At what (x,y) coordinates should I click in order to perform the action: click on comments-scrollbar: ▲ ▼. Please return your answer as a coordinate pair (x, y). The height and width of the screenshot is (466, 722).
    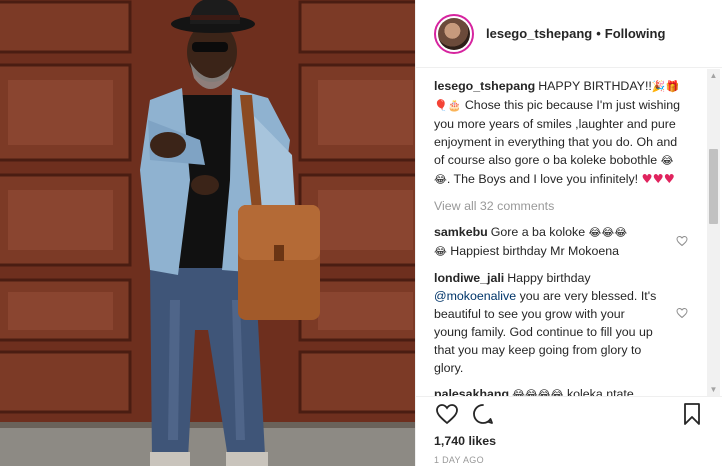
    Looking at the image, I should click on (713, 232).